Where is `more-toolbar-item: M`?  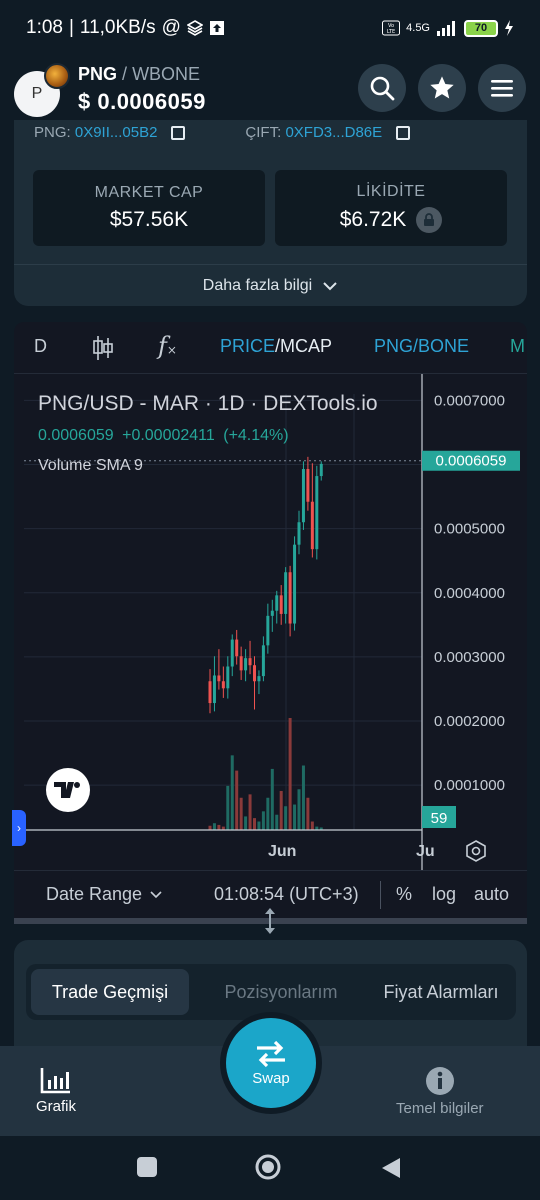
more-toolbar-item: M is located at coordinates (517, 346).